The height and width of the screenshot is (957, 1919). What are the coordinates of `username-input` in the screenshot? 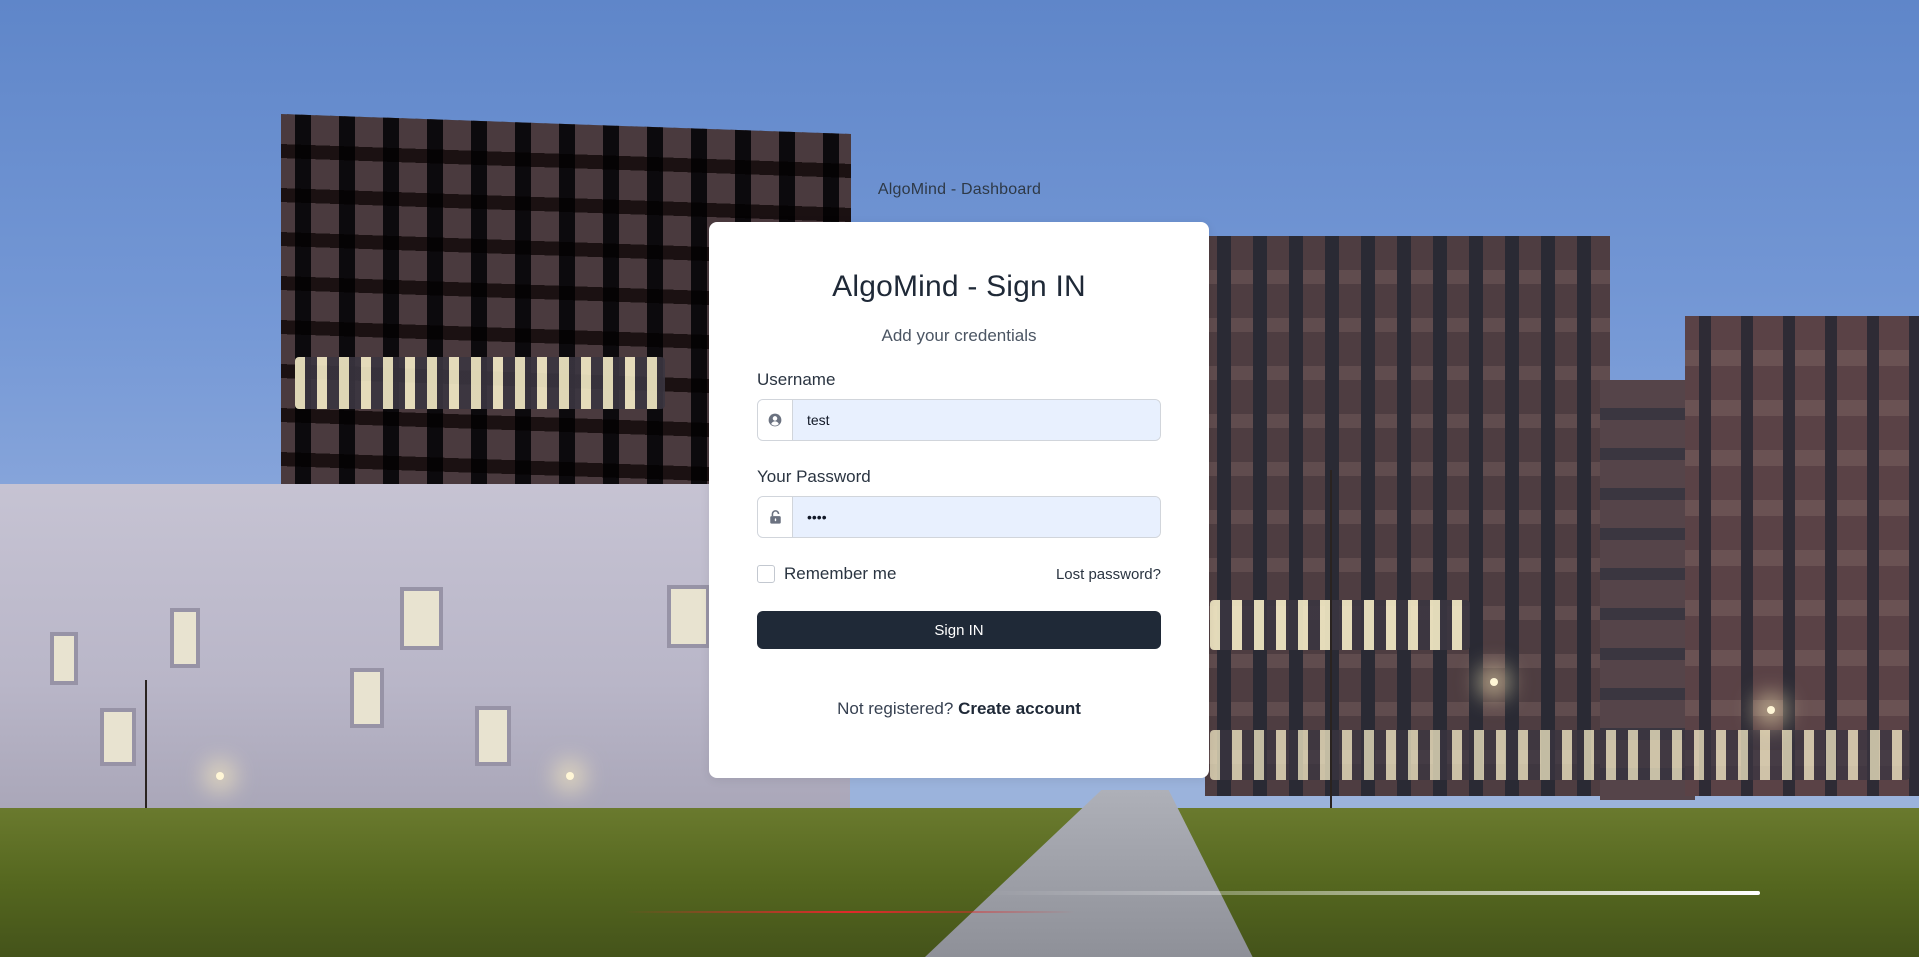 It's located at (976, 420).